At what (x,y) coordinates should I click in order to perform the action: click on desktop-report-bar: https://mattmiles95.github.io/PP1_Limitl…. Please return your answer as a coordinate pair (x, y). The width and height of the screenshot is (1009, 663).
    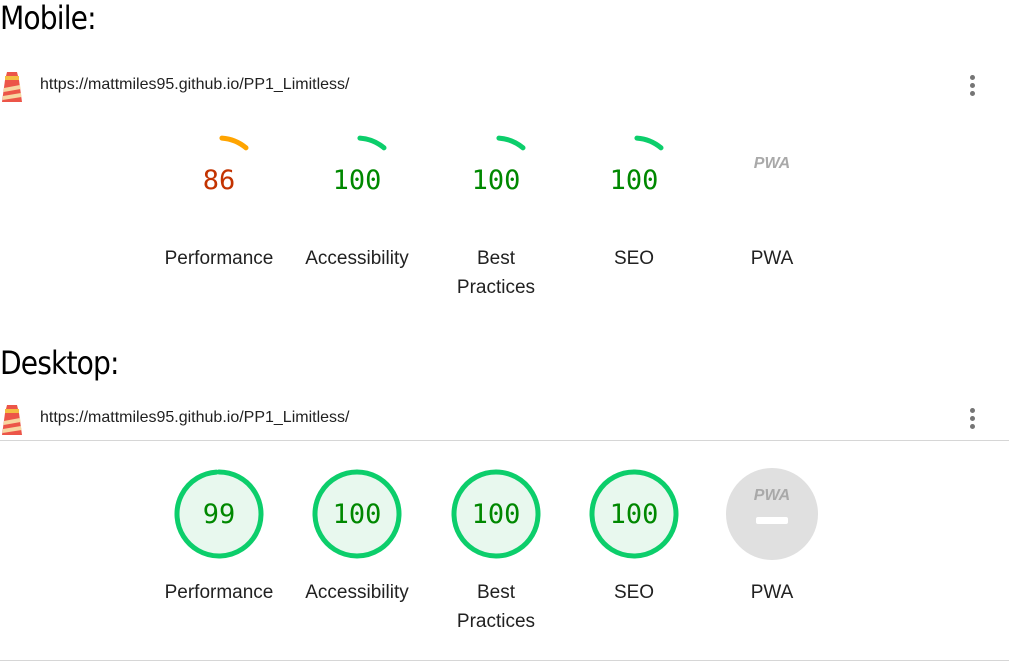
    Looking at the image, I should click on (504, 418).